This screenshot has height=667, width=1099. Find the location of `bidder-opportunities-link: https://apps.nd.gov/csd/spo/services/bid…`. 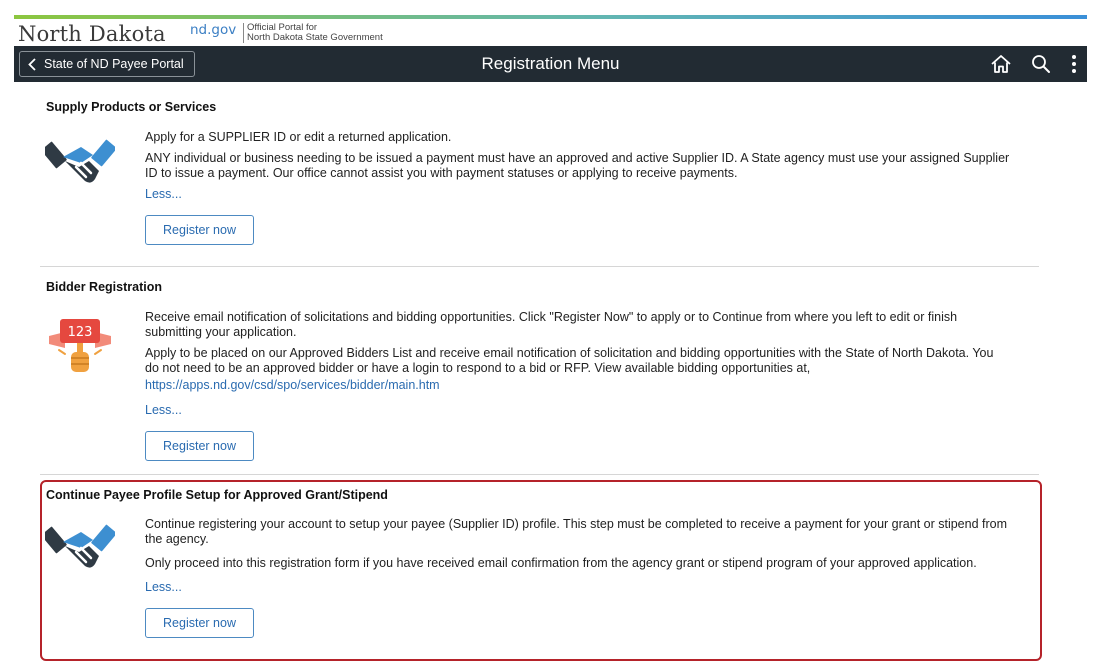

bidder-opportunities-link: https://apps.nd.gov/csd/spo/services/bid… is located at coordinates (292, 385).